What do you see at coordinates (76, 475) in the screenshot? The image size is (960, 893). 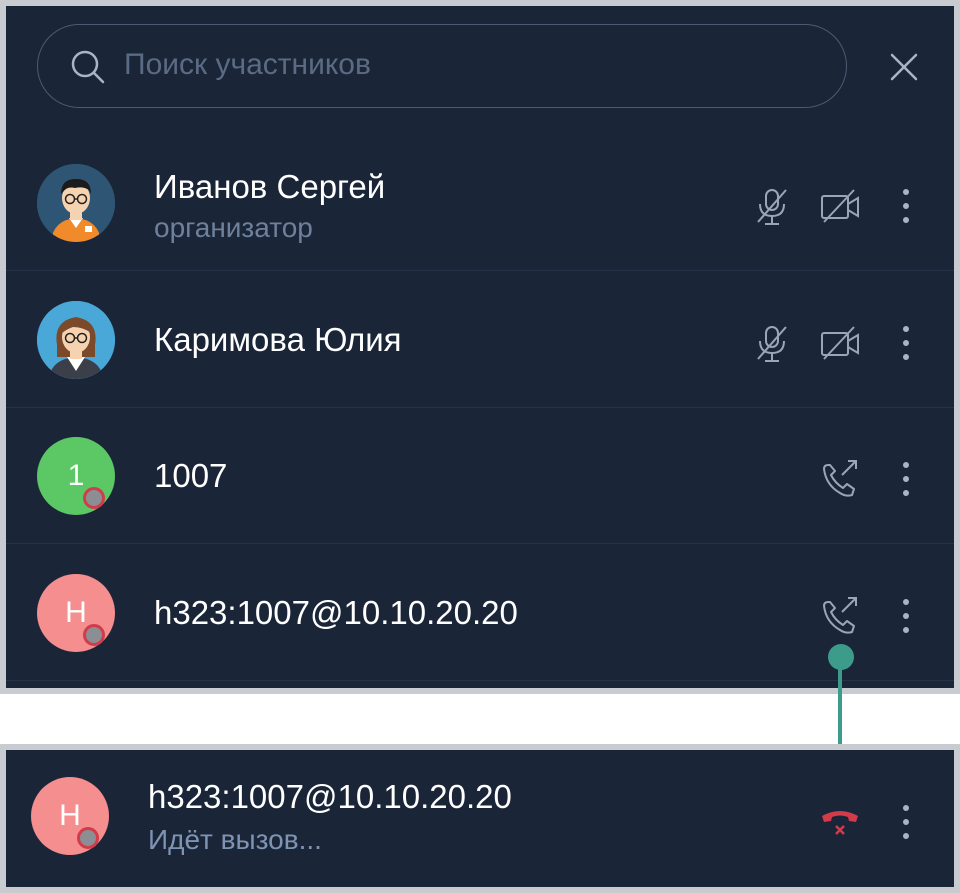 I see `avatar-initial: 1` at bounding box center [76, 475].